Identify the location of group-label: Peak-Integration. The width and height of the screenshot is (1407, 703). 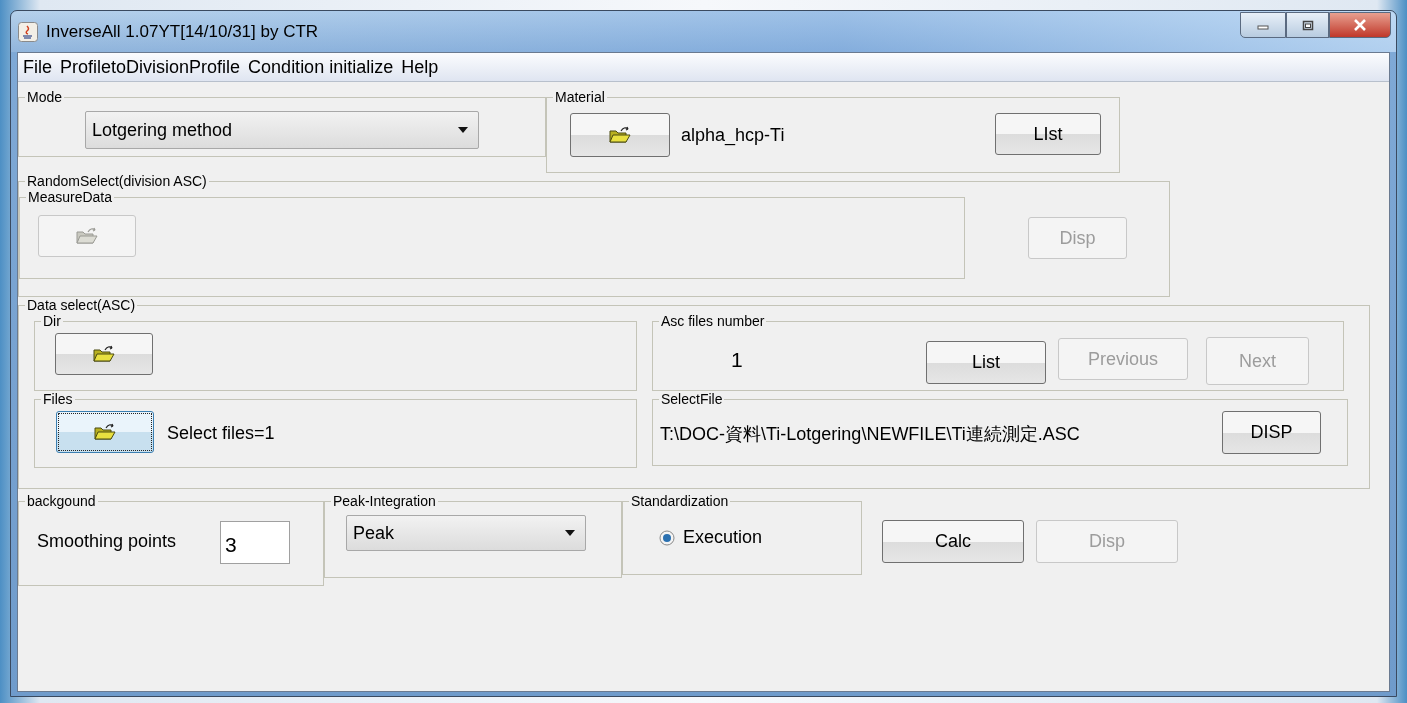
(384, 501).